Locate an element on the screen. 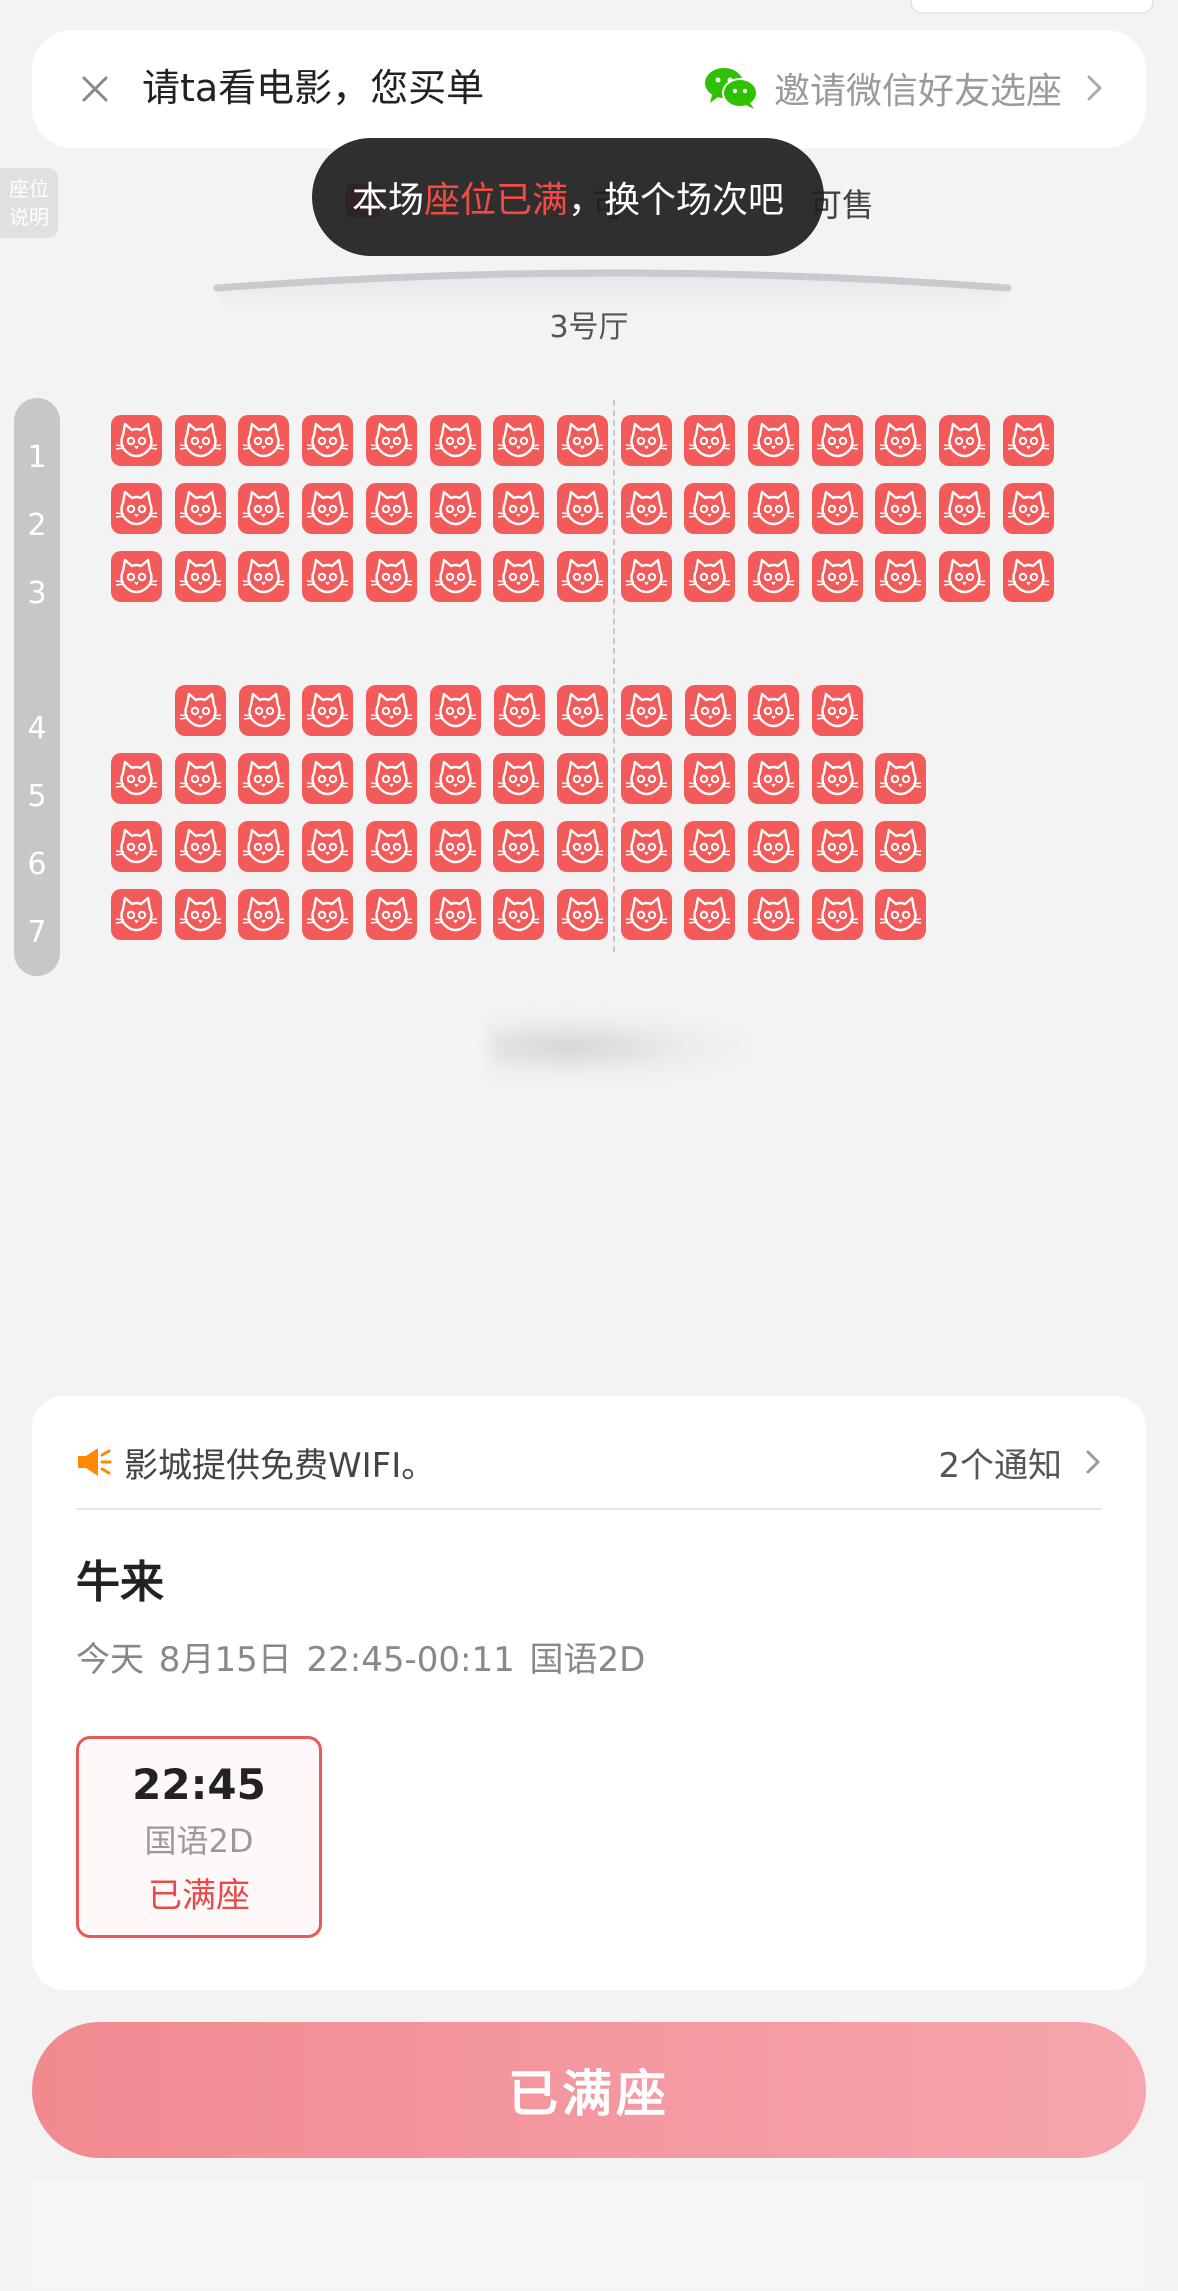  notice-bar: 影城提供免费WIFI。 2个通知 is located at coordinates (589, 1462).